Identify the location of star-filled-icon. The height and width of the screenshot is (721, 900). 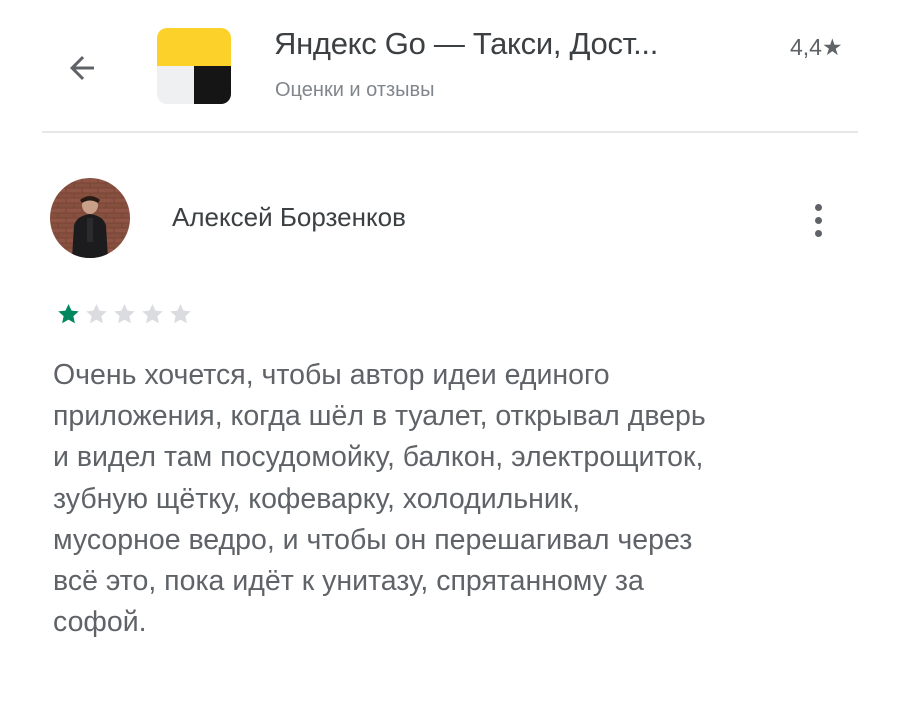
(68, 314).